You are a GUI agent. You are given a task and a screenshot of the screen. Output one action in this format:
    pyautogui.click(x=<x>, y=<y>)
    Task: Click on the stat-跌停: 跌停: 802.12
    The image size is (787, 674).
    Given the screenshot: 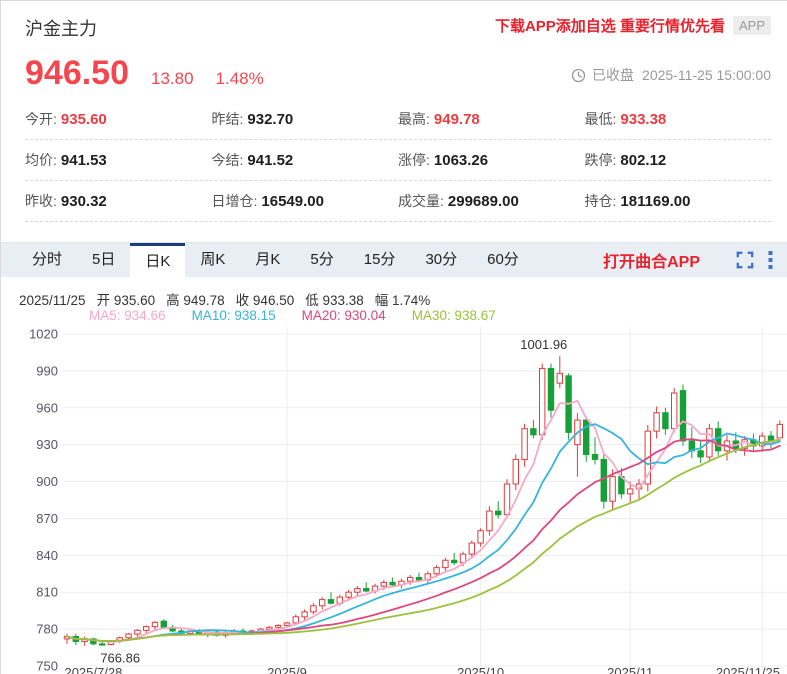 What is the action you would take?
    pyautogui.click(x=625, y=160)
    